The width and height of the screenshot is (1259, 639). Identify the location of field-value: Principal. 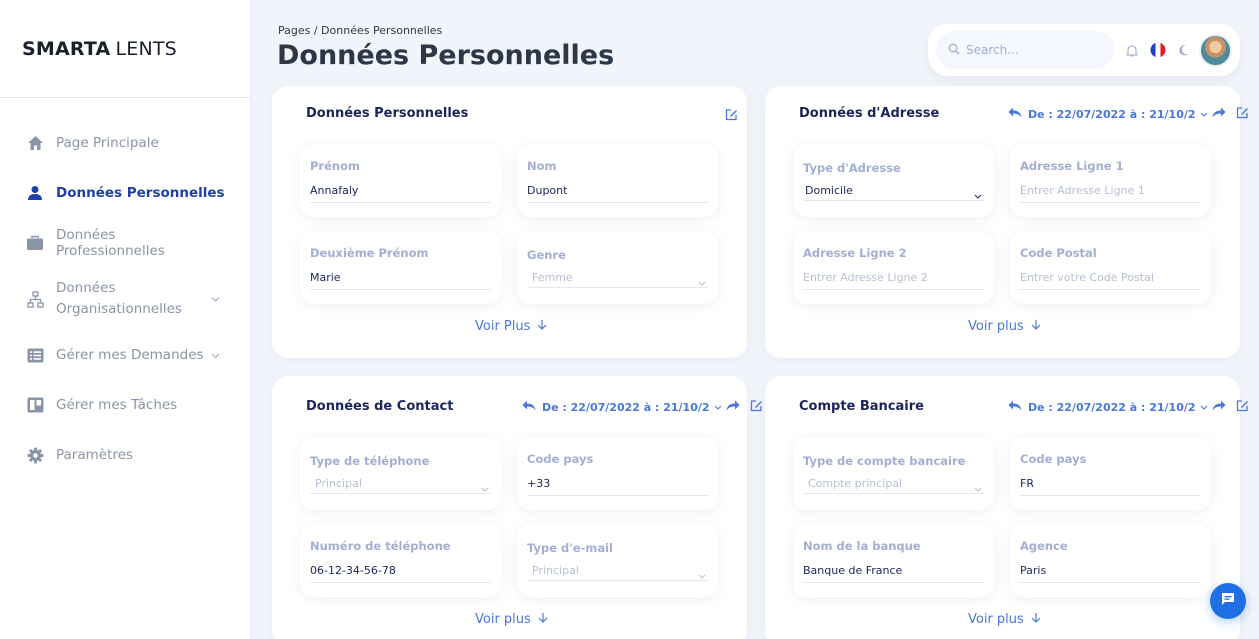
(555, 570).